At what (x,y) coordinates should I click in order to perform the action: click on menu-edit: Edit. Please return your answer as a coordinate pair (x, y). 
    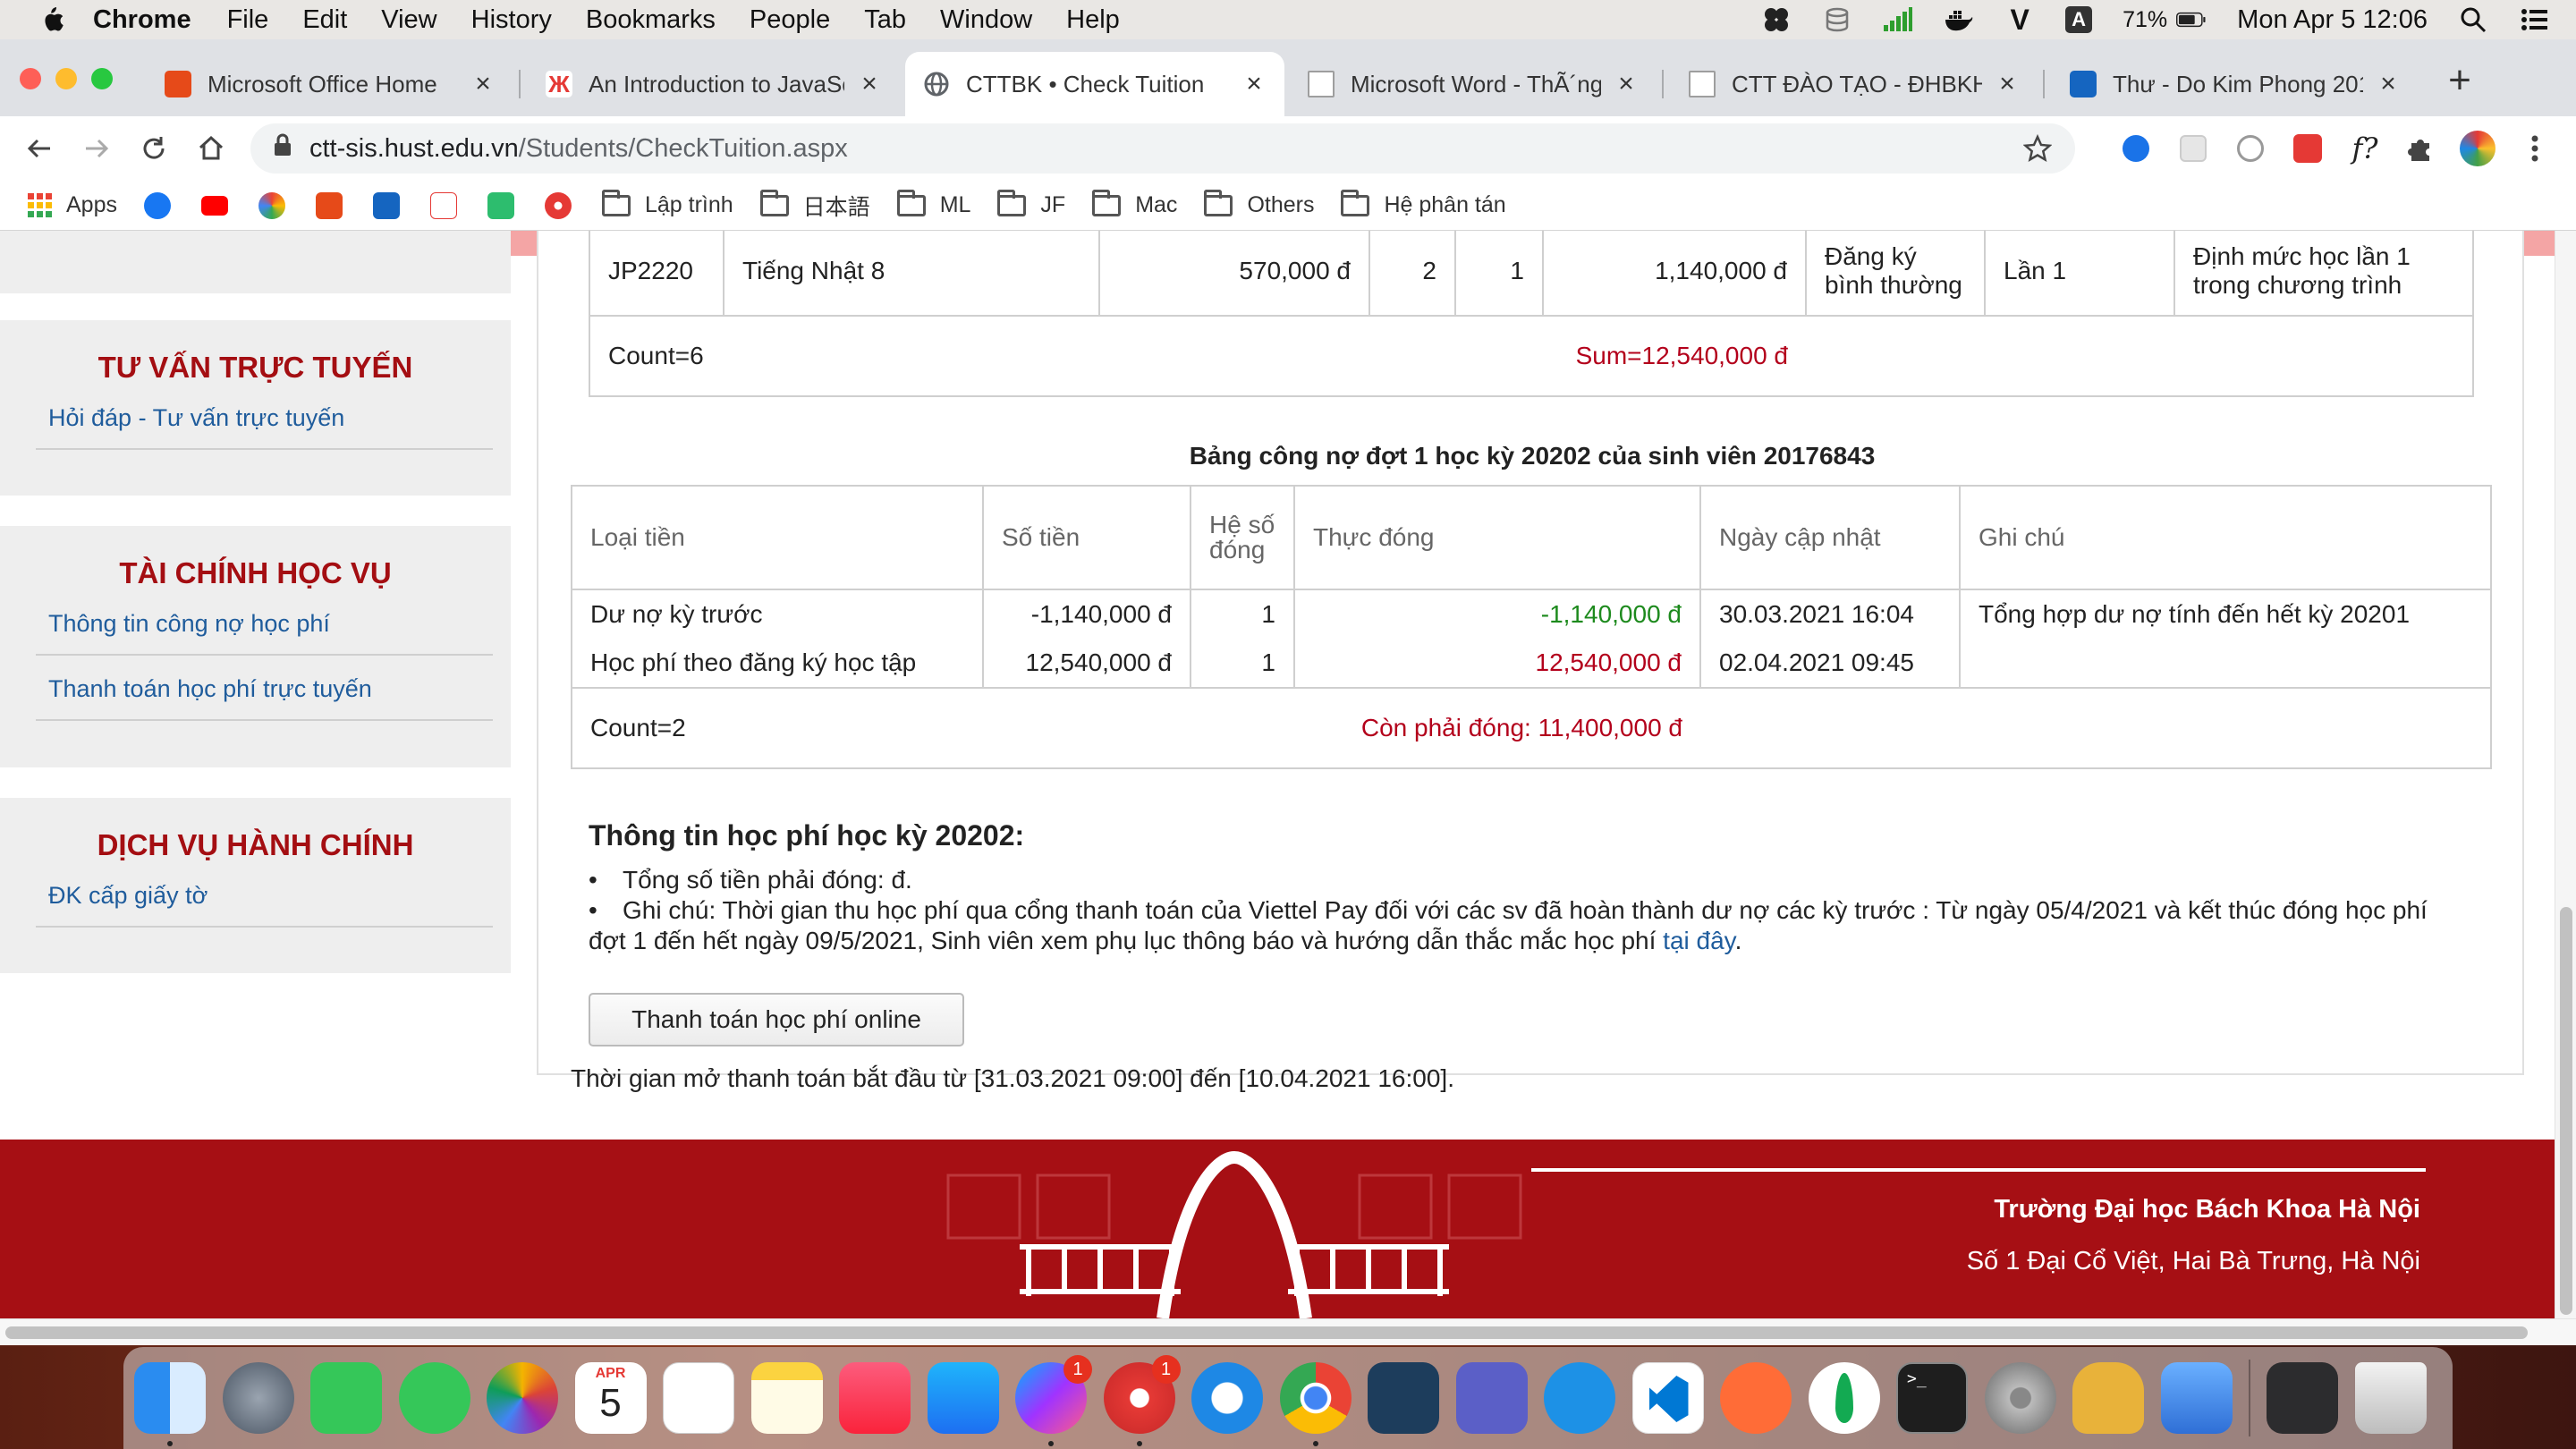
    Looking at the image, I should click on (324, 20).